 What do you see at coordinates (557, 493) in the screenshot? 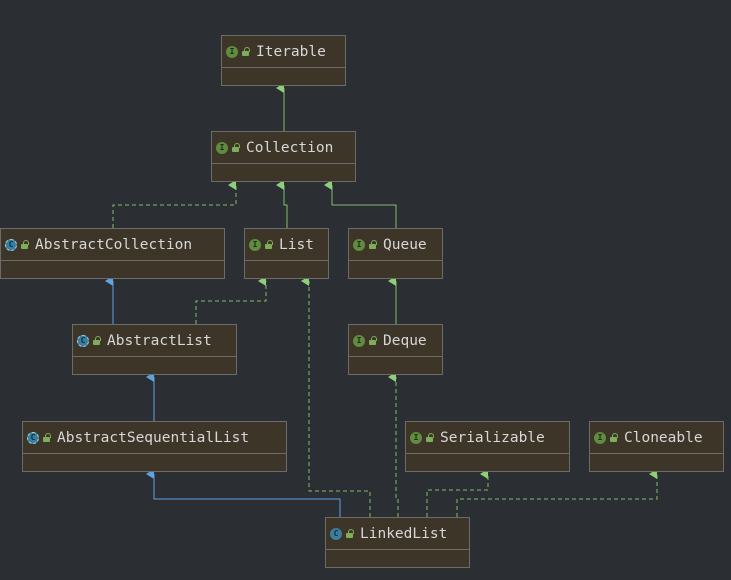
I see `edge-linkedlist-cloneable` at bounding box center [557, 493].